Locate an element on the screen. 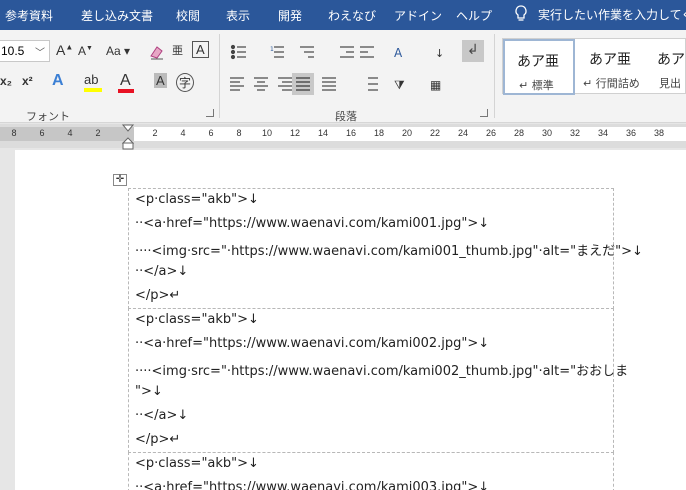 This screenshot has width=686, height=490. tab-developer: 開発 is located at coordinates (290, 15).